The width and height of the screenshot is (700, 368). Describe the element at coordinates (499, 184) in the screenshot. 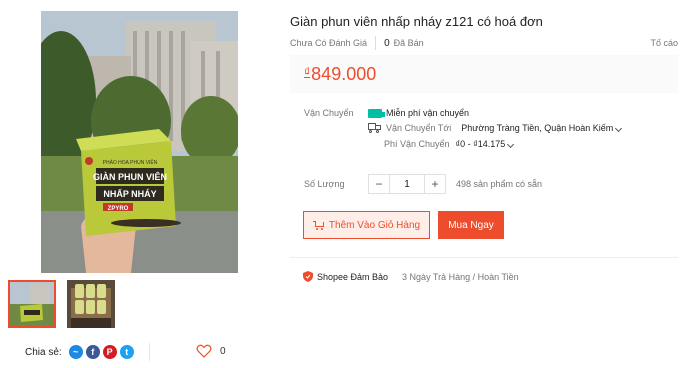

I see `stock-count: 498 sản phẩm có sẵn` at that location.